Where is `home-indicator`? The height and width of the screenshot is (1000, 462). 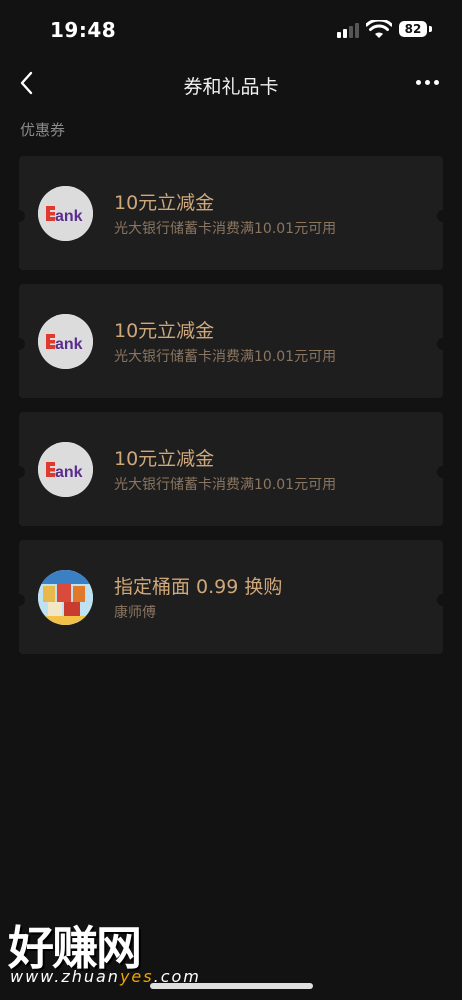
home-indicator is located at coordinates (231, 986).